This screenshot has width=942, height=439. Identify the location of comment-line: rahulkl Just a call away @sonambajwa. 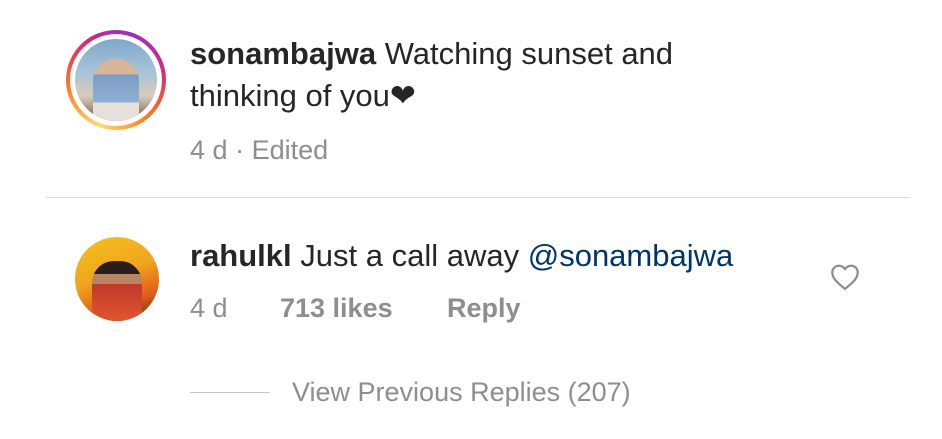
(461, 256).